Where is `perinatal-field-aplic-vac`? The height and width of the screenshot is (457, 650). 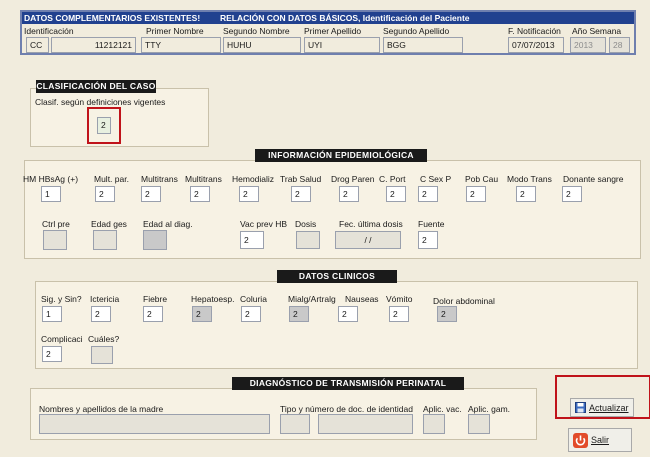 perinatal-field-aplic-vac is located at coordinates (434, 424).